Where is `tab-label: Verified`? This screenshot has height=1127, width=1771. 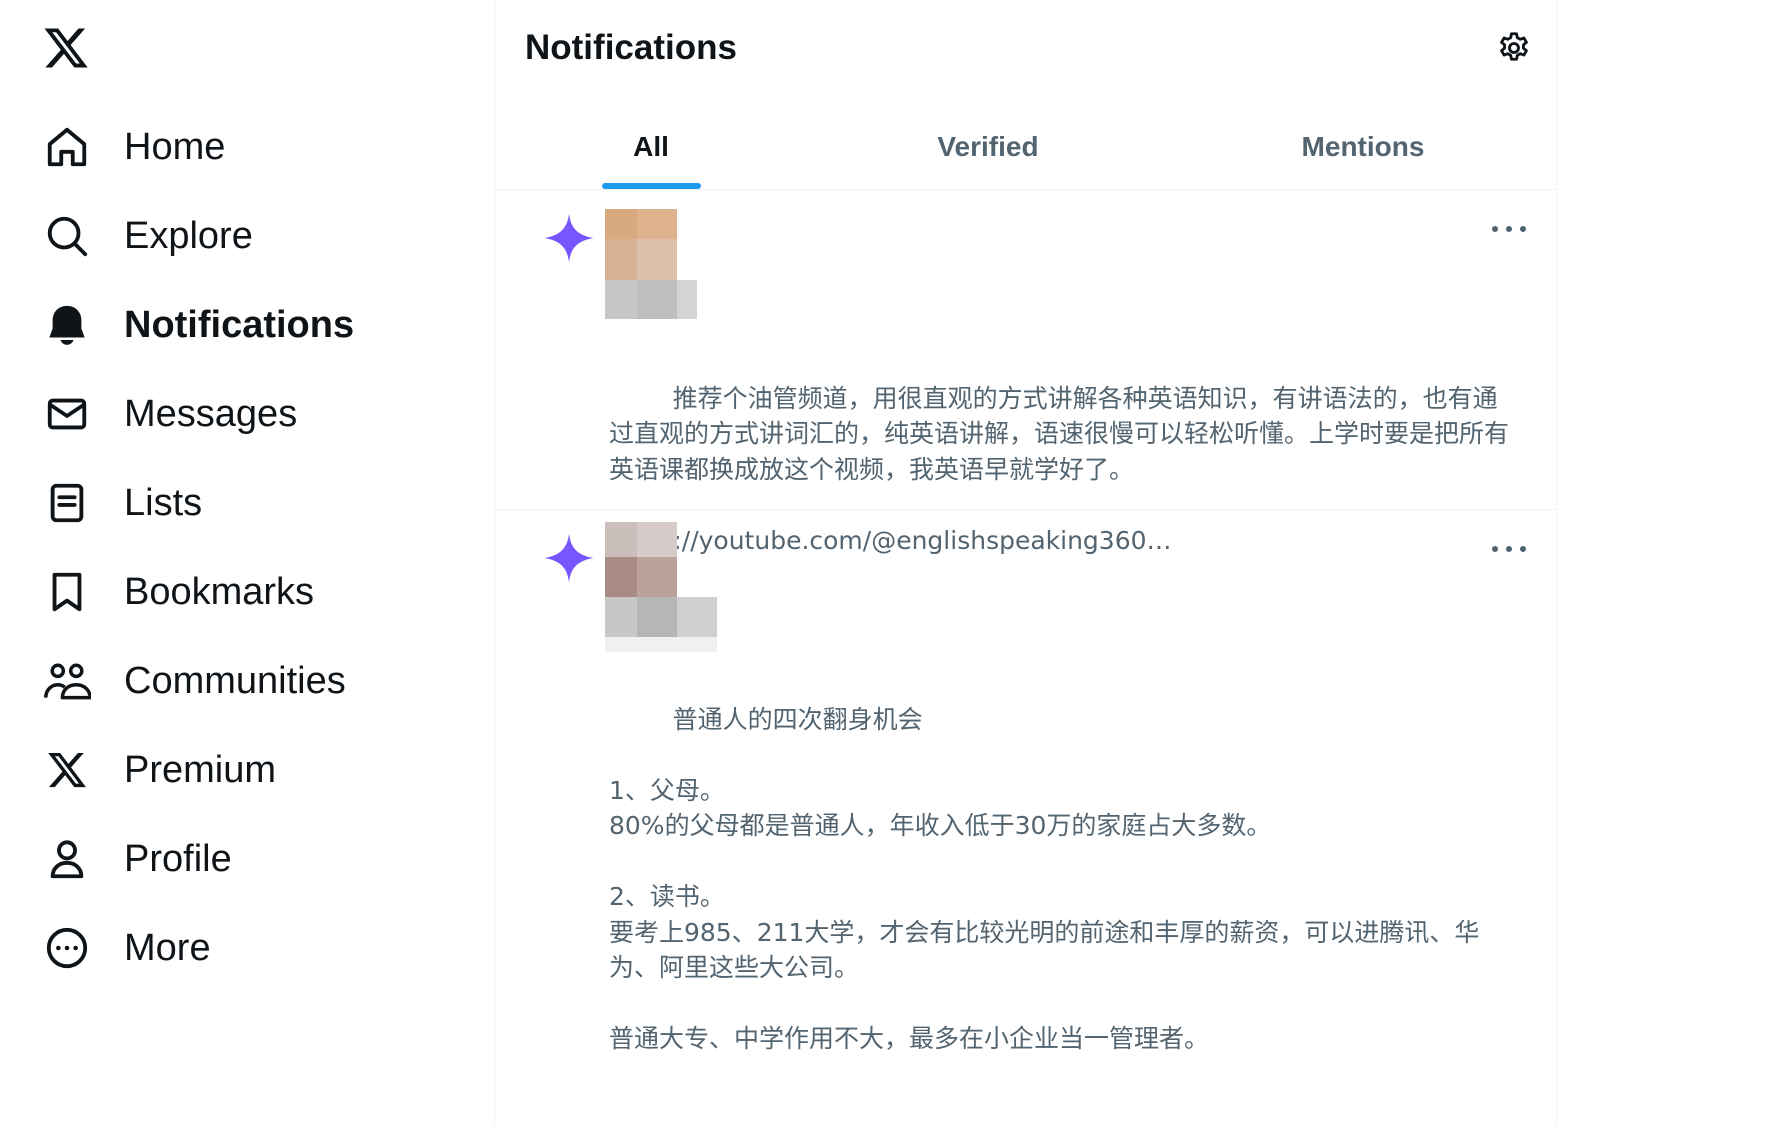 tab-label: Verified is located at coordinates (988, 146).